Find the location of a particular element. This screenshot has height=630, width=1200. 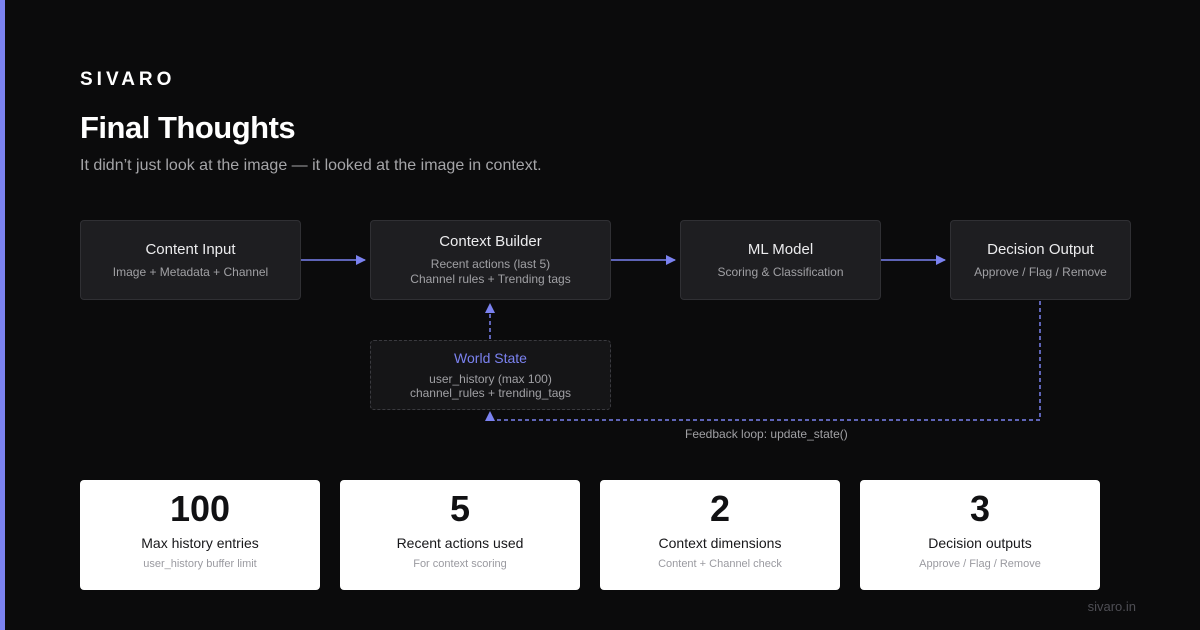

stat-label: Context dimensions is located at coordinates (720, 543).